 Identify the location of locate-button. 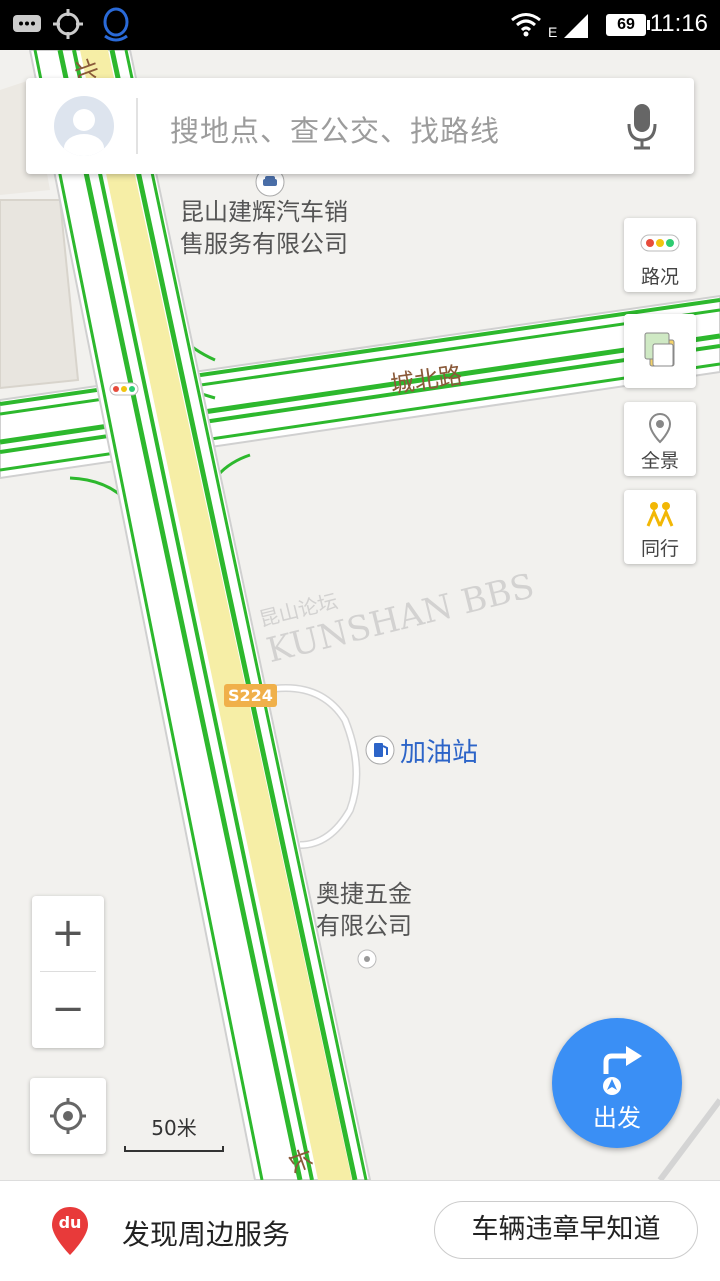
(68, 1116).